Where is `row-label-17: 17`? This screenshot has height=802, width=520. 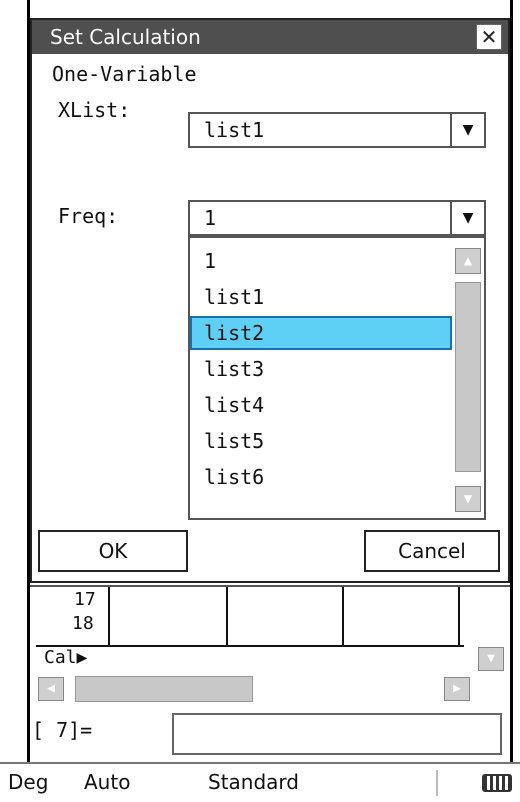
row-label-17: 17 is located at coordinates (85, 599).